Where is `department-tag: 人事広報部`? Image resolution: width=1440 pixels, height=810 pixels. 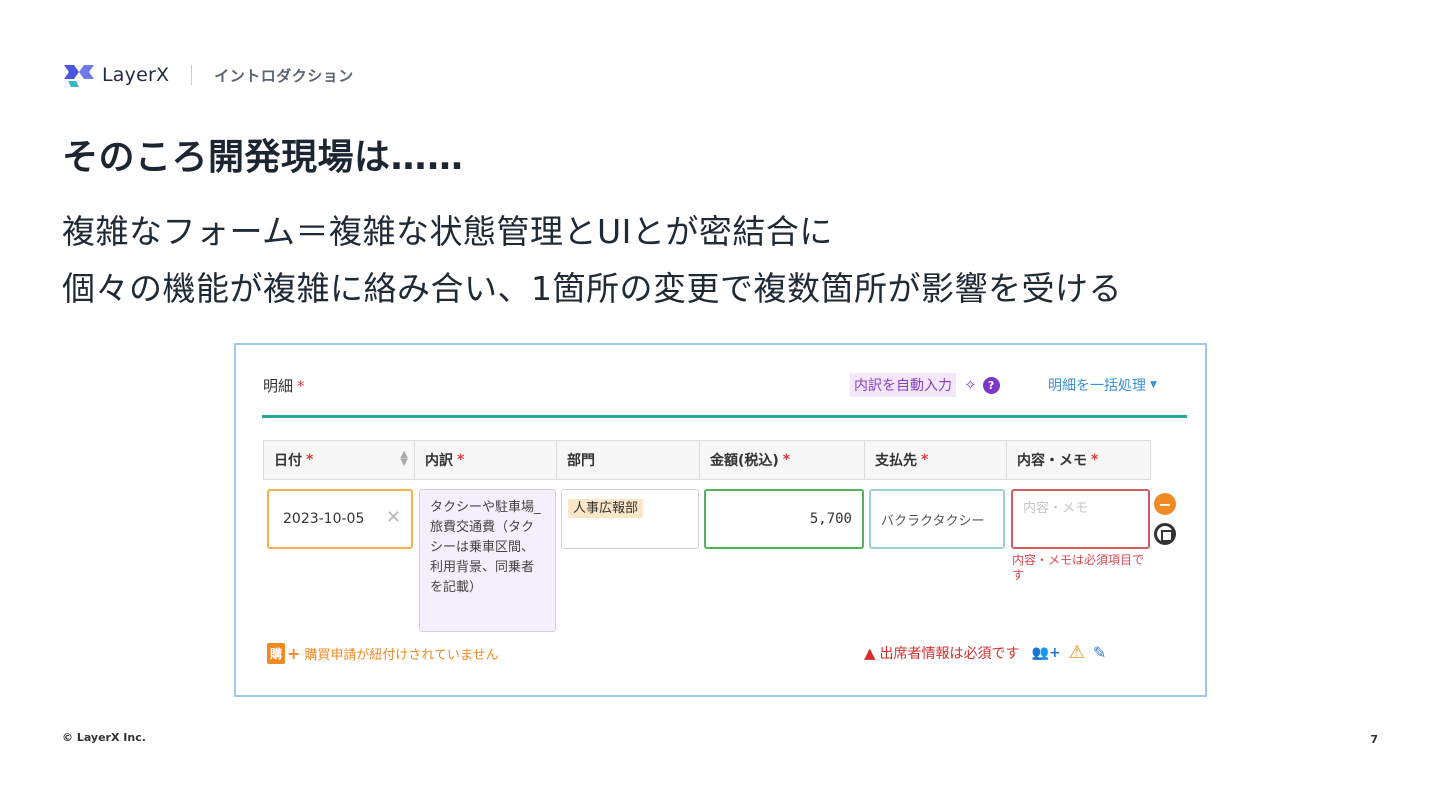
department-tag: 人事広報部 is located at coordinates (606, 508).